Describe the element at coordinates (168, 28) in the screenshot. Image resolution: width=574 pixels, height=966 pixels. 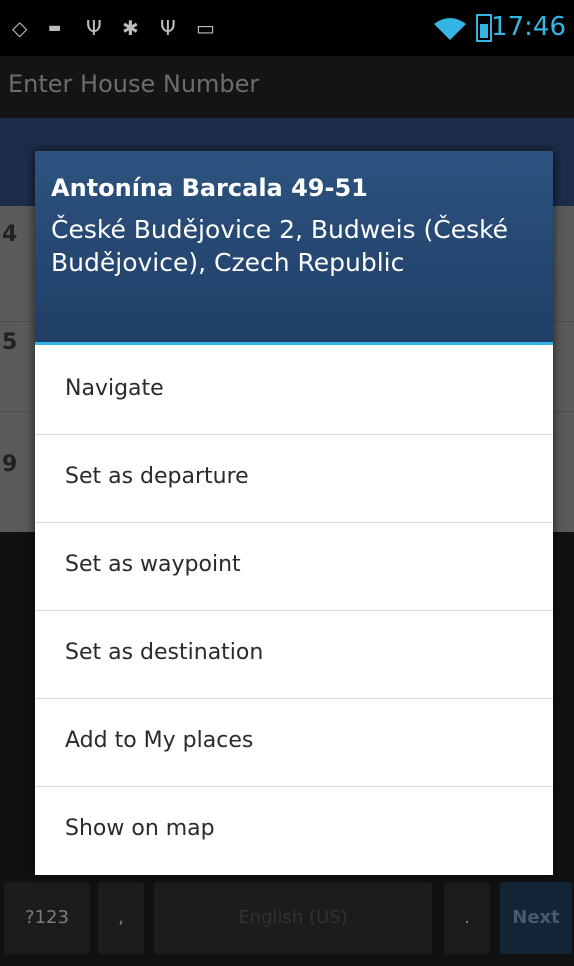
I see `usb-icon-2: Ψ` at that location.